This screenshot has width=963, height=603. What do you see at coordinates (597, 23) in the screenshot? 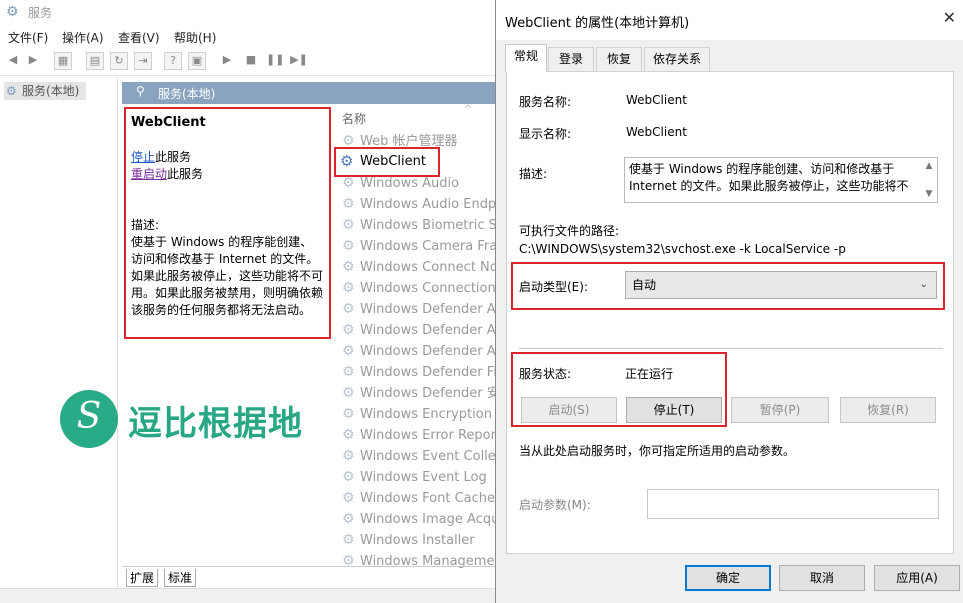
I see `dialog-title: WebClient 的属性(本地计算机)` at bounding box center [597, 23].